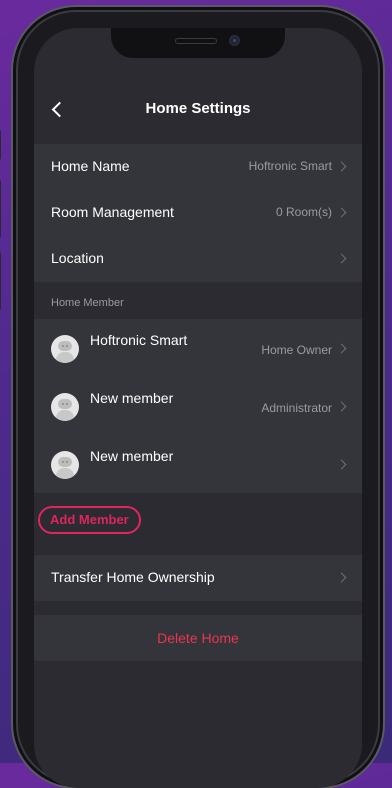 The height and width of the screenshot is (788, 392). I want to click on member-row: New member Administrator, so click(198, 406).